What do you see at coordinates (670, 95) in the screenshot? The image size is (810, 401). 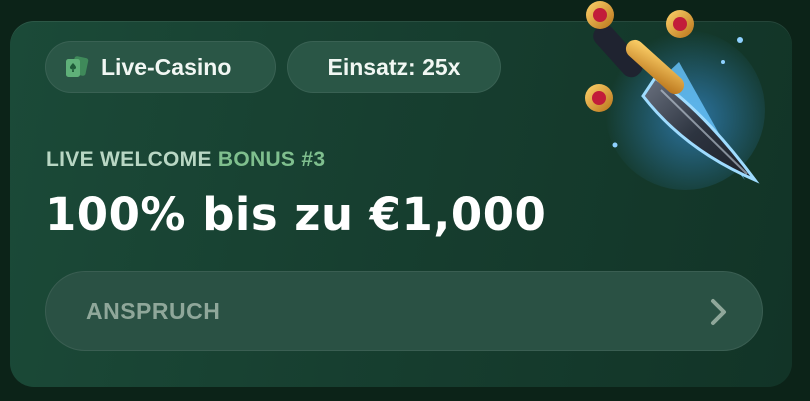 I see `dagger-icon` at bounding box center [670, 95].